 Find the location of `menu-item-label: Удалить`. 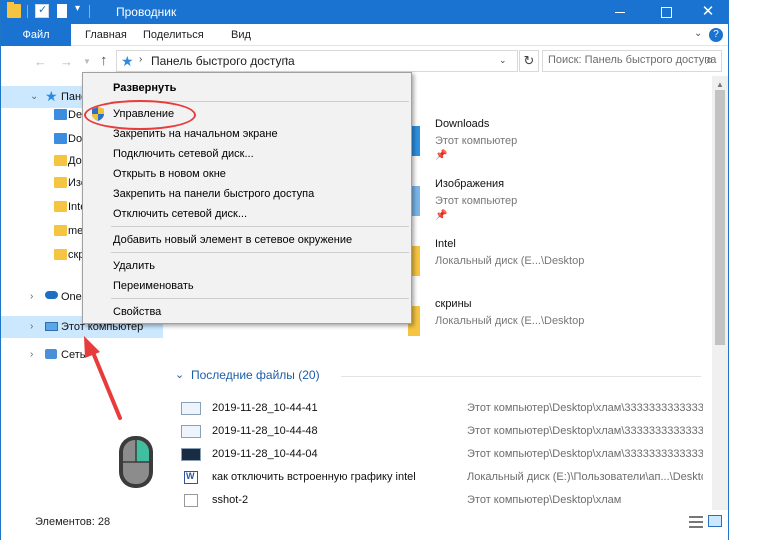

menu-item-label: Удалить is located at coordinates (134, 266).